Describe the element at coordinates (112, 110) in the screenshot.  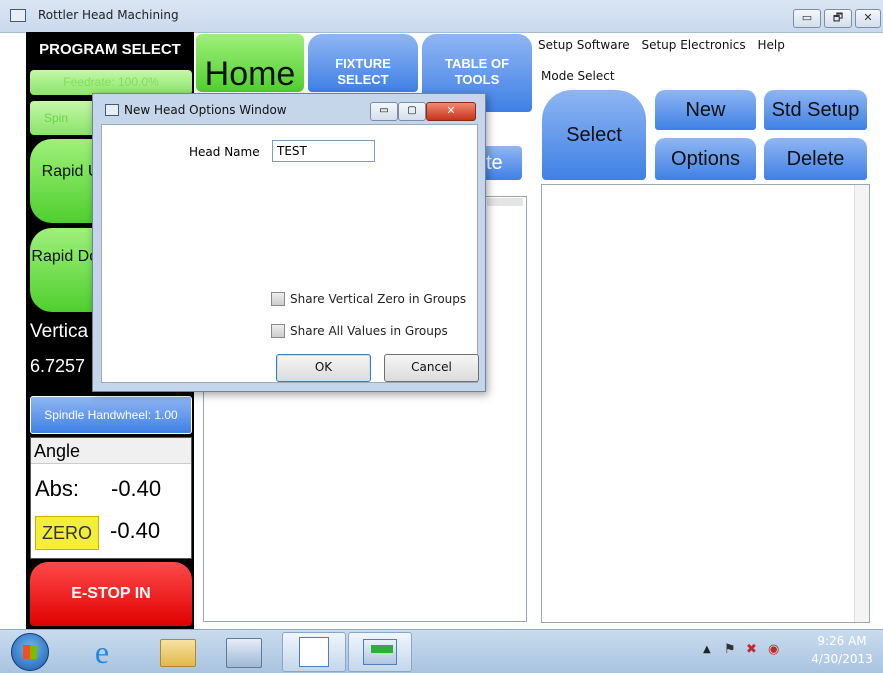
I see `dialog-app-icon` at that location.